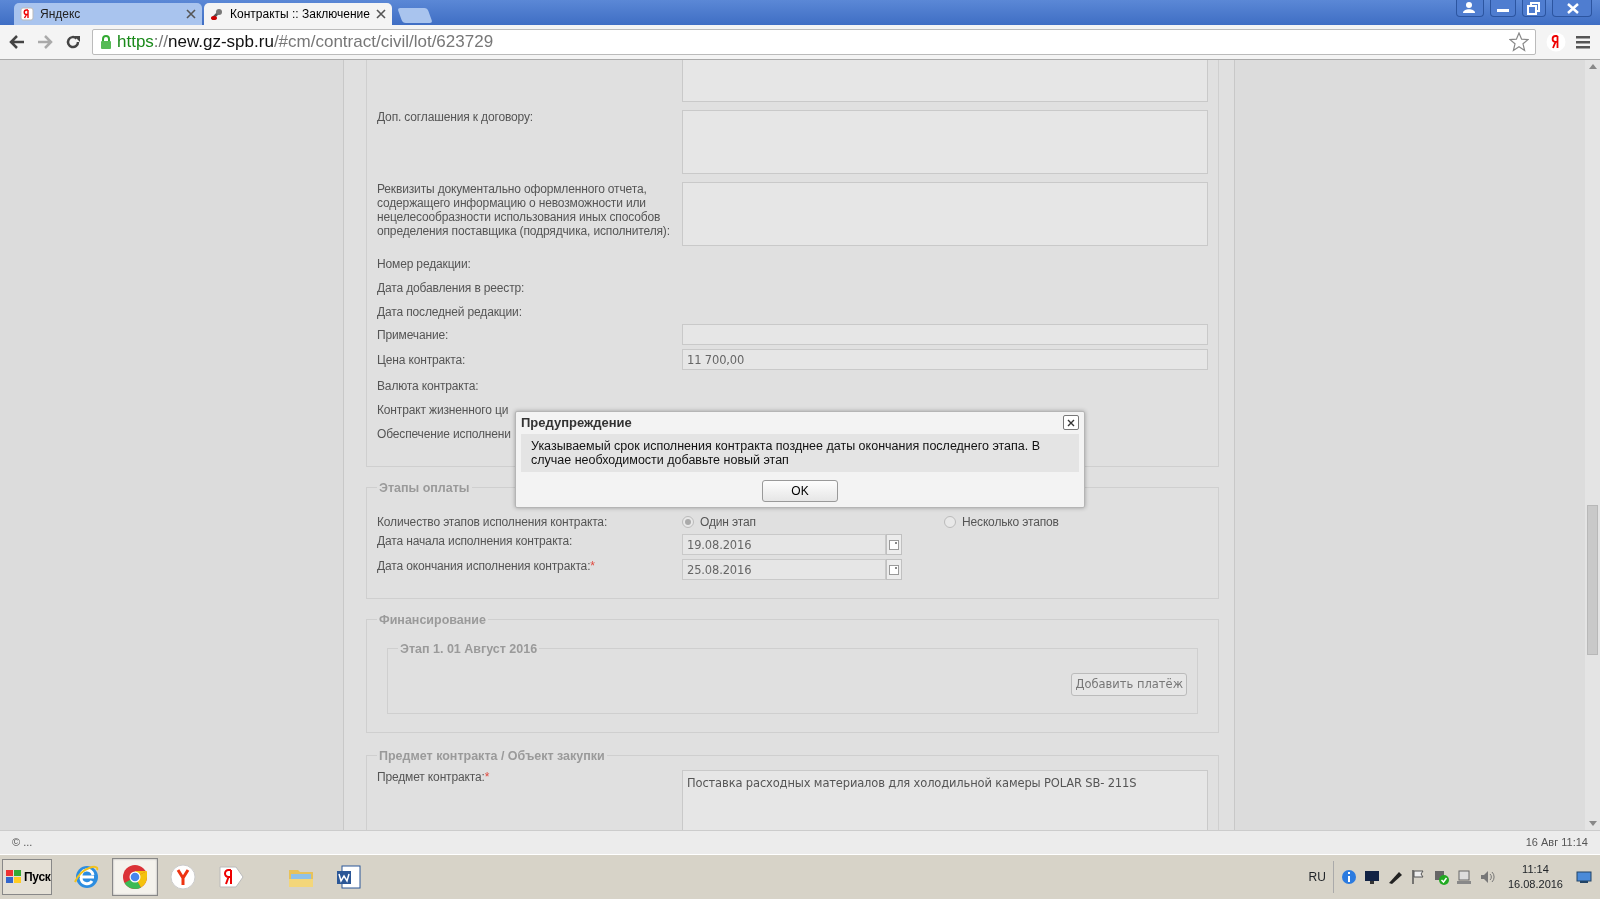  I want to click on clock-date: 16.08.2016, so click(1535, 884).